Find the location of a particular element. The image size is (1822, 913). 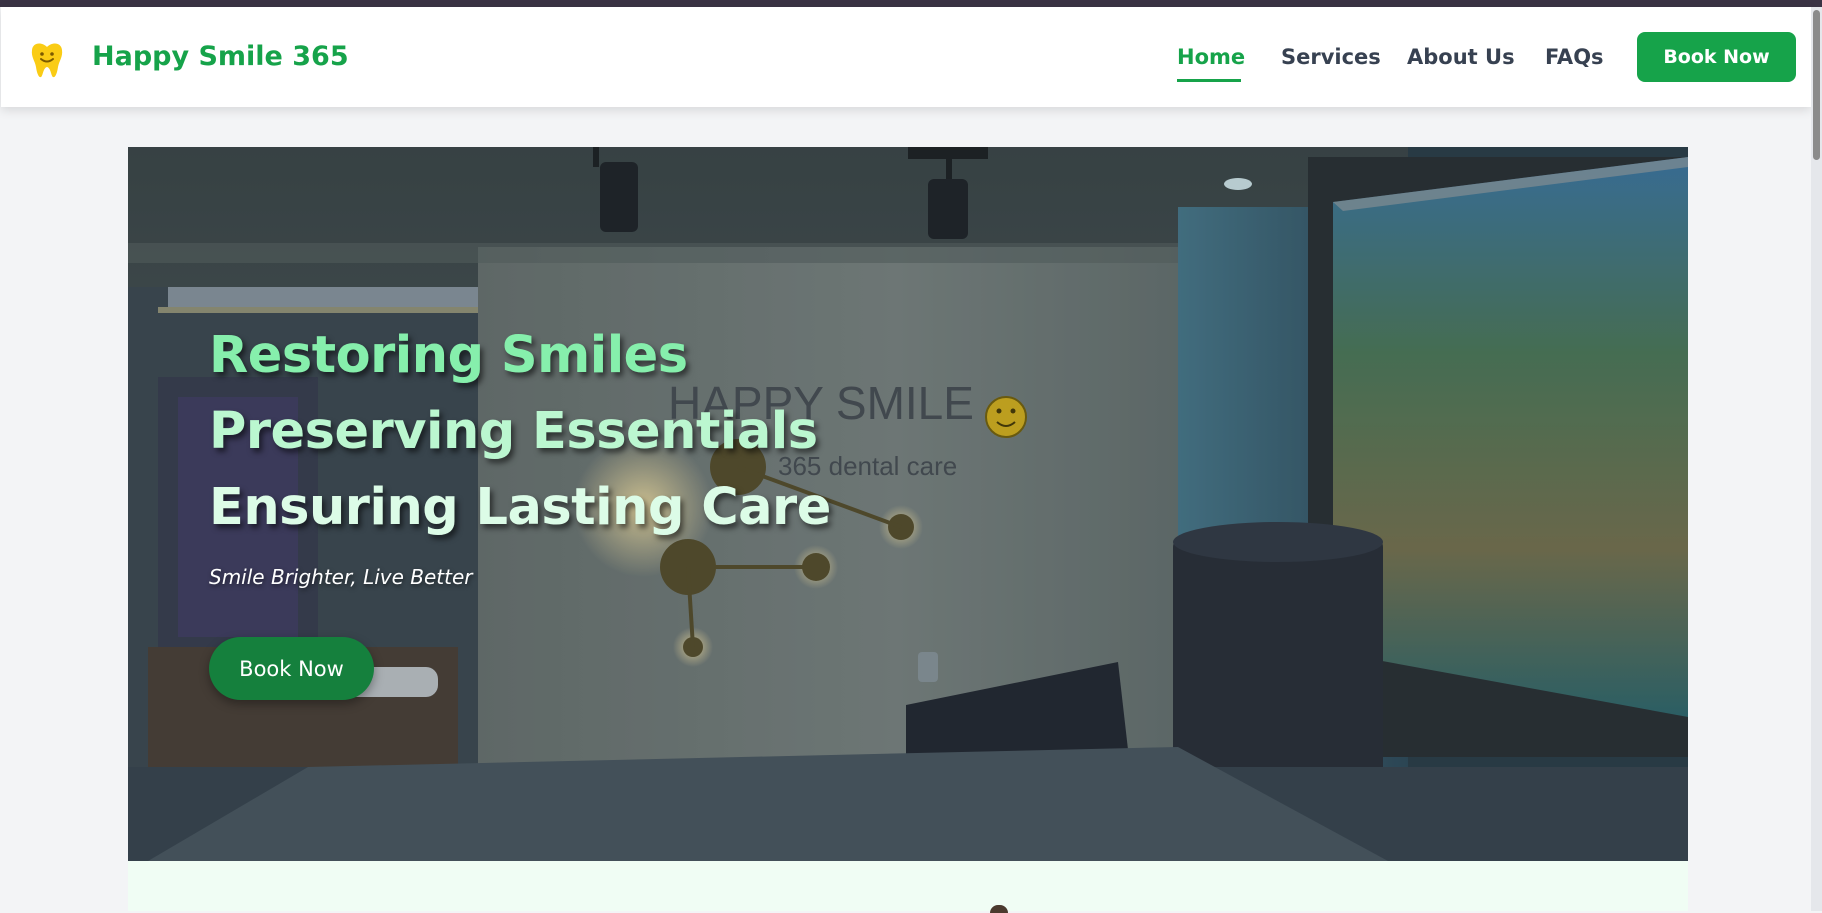

next-section-preview is located at coordinates (908, 887).